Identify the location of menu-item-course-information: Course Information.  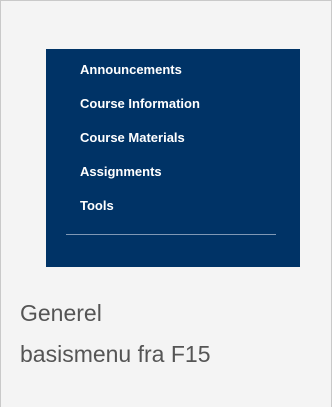
(140, 103).